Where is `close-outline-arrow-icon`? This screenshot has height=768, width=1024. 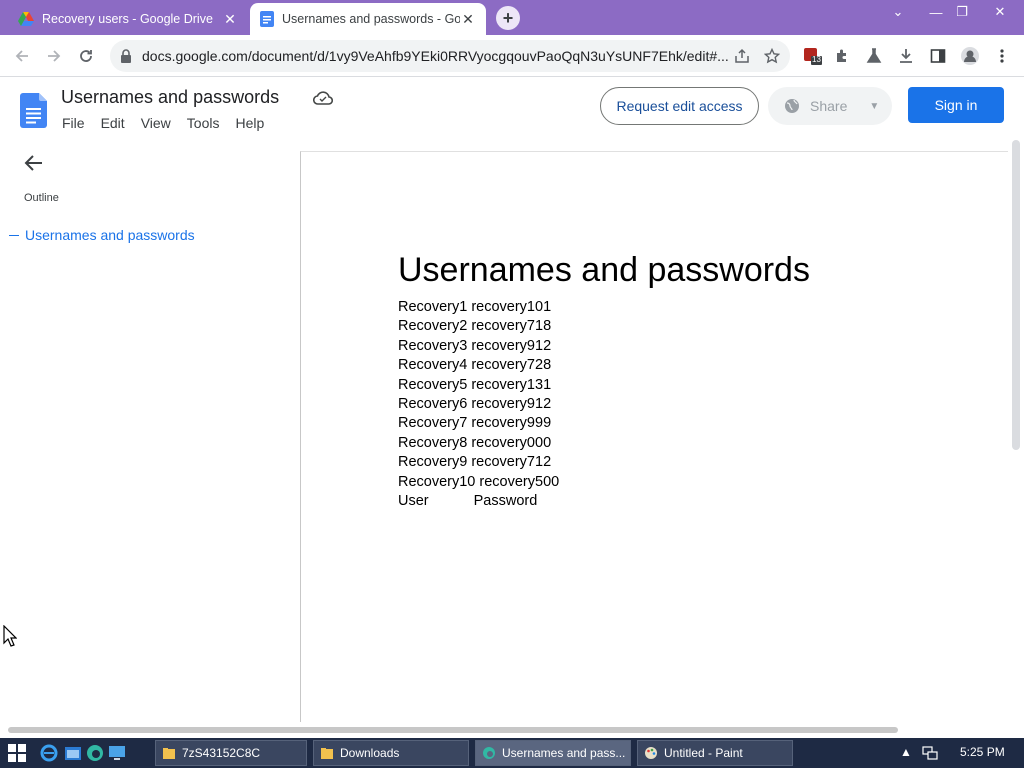
close-outline-arrow-icon is located at coordinates (34, 163).